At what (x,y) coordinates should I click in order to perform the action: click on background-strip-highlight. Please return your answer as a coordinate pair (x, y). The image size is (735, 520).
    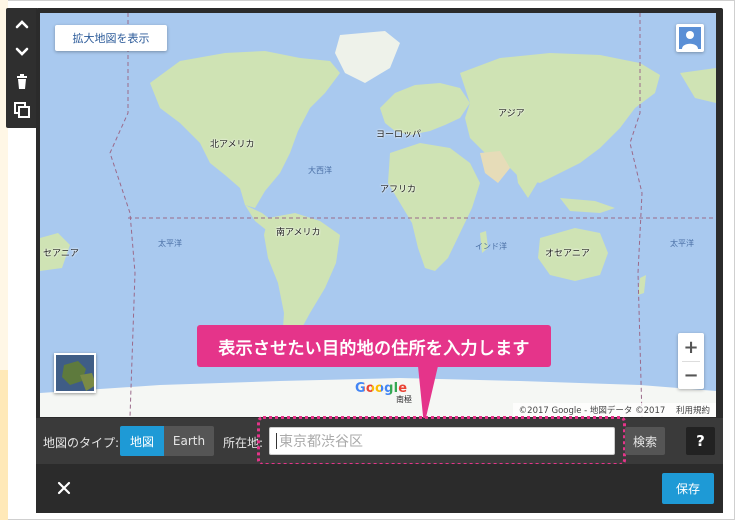
    Looking at the image, I should click on (4, 445).